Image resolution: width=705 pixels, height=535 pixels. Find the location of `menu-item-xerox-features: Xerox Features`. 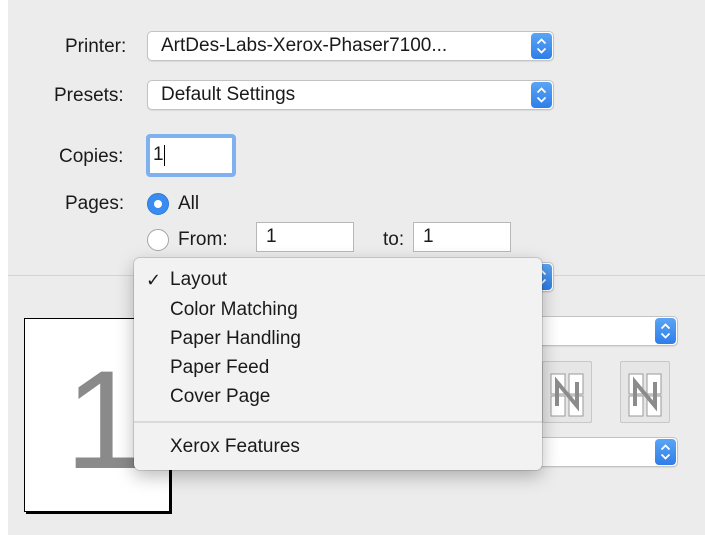

menu-item-xerox-features: Xerox Features is located at coordinates (235, 447).